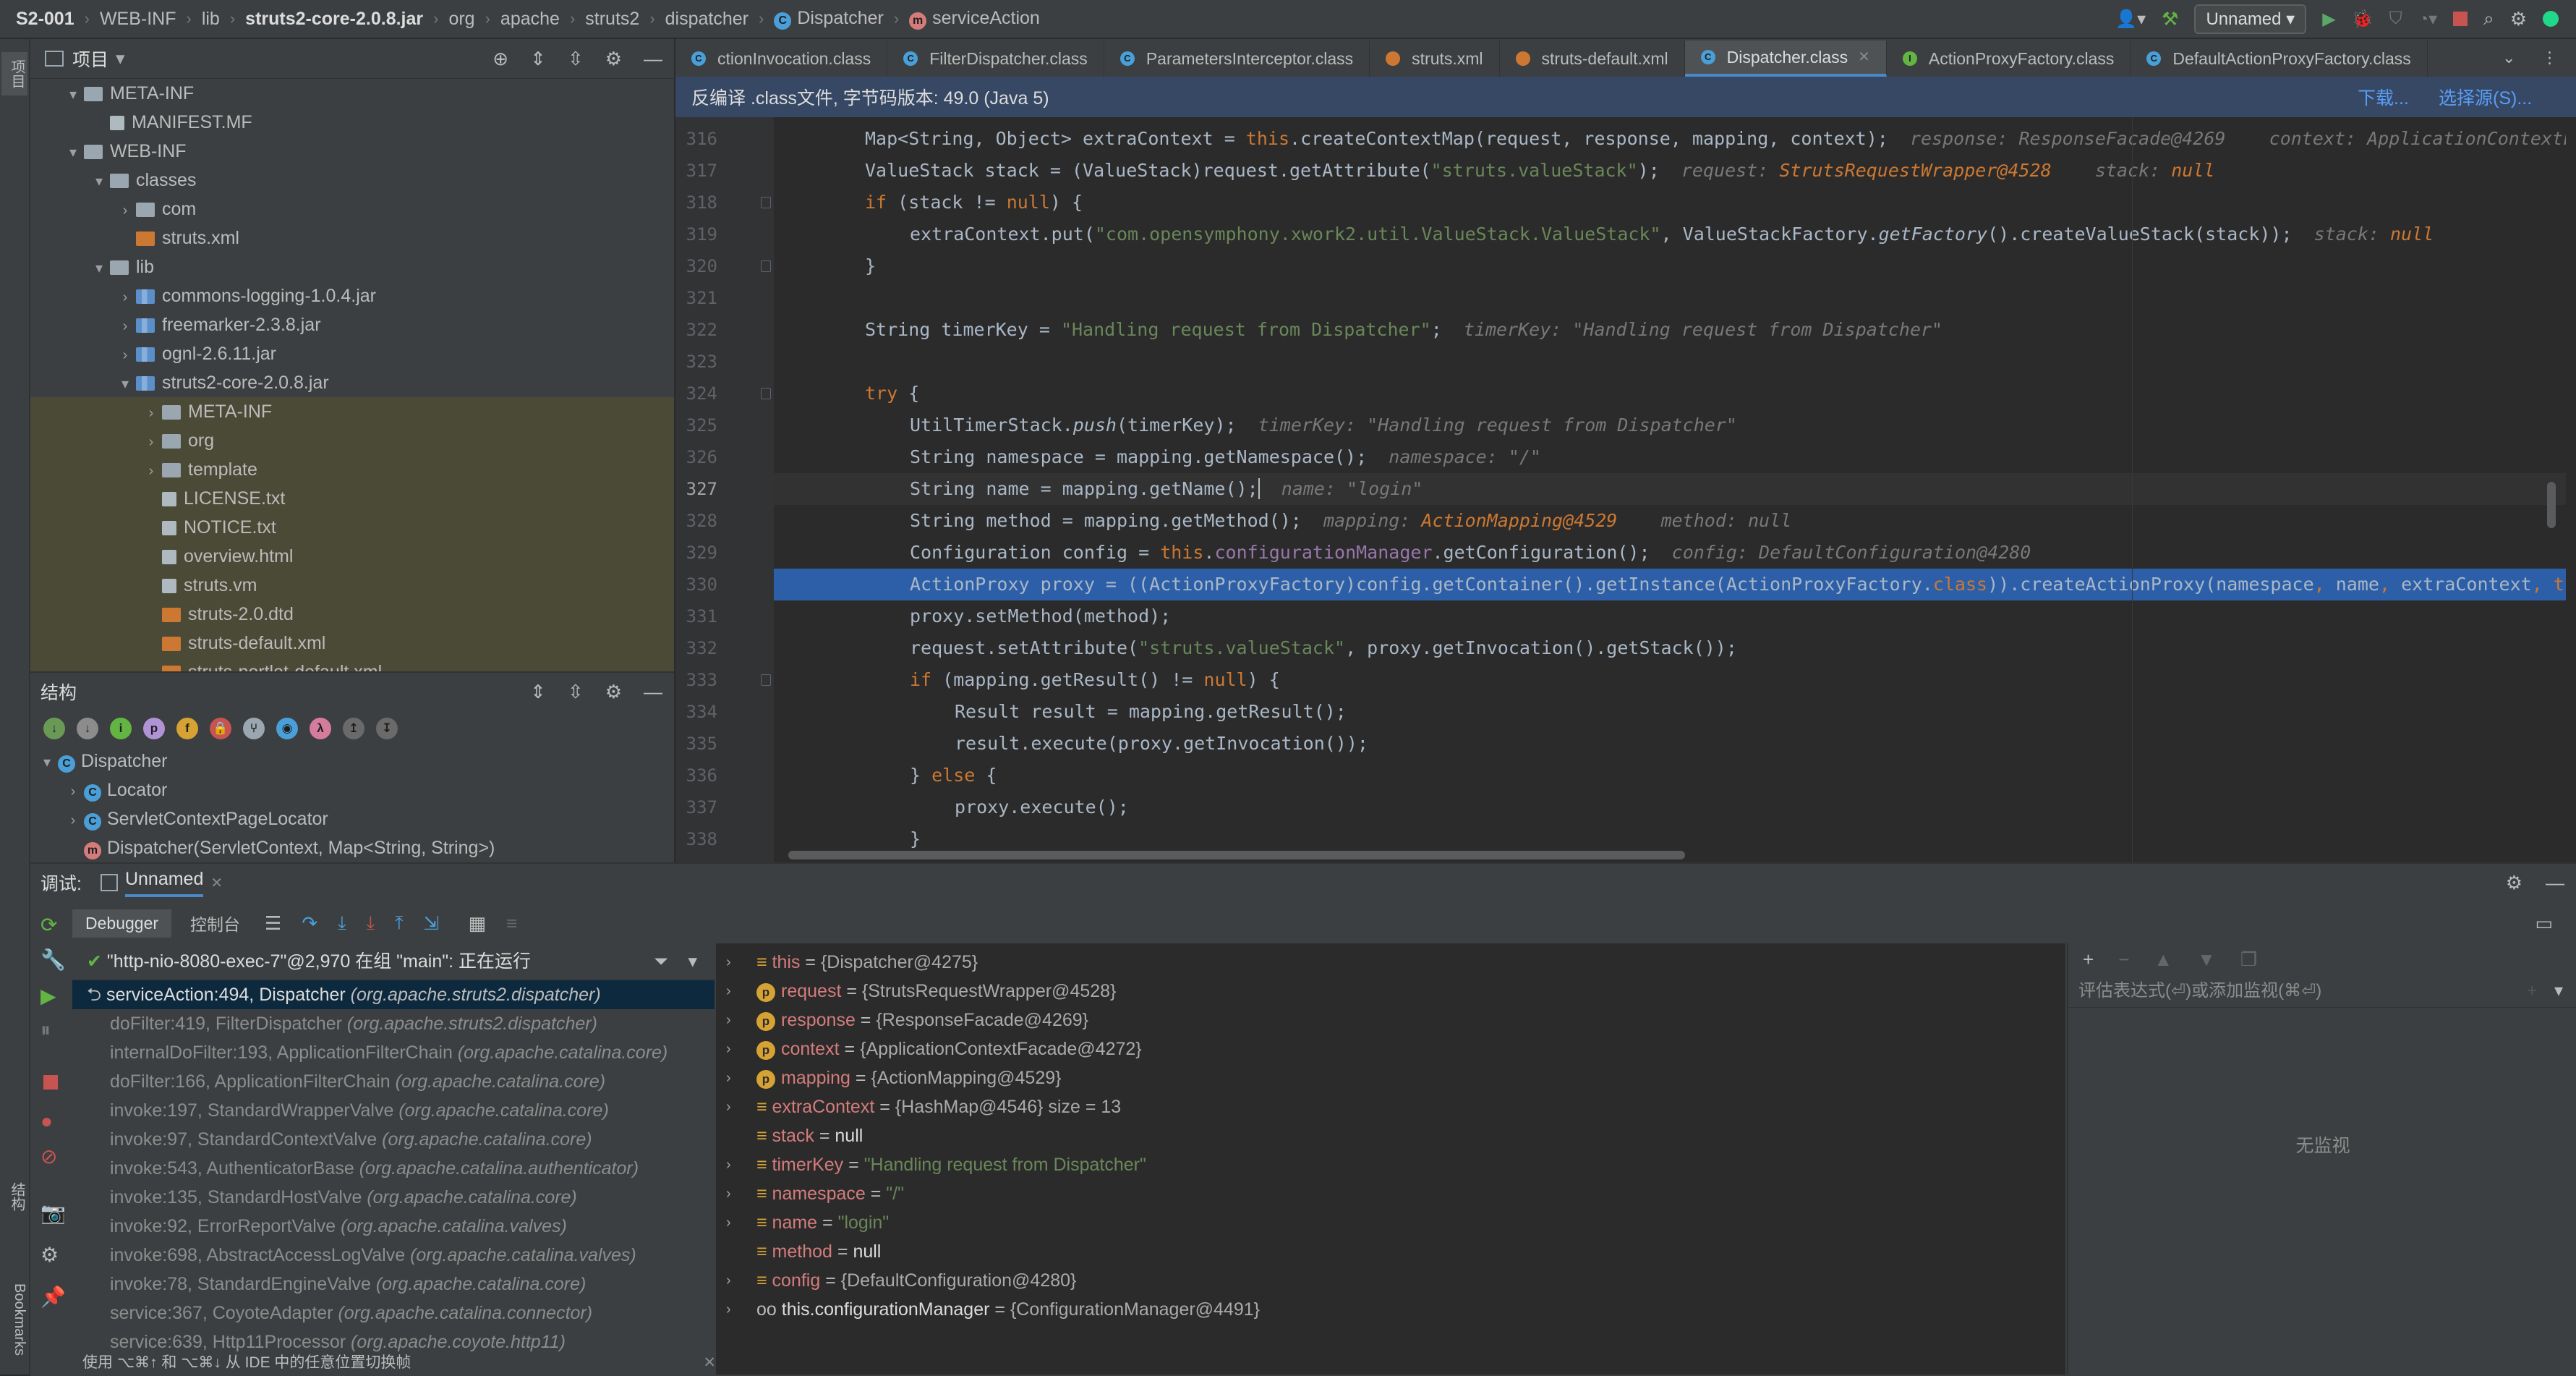 The width and height of the screenshot is (2576, 1376). Describe the element at coordinates (87, 728) in the screenshot. I see `sort-visibility-icon: ↓` at that location.